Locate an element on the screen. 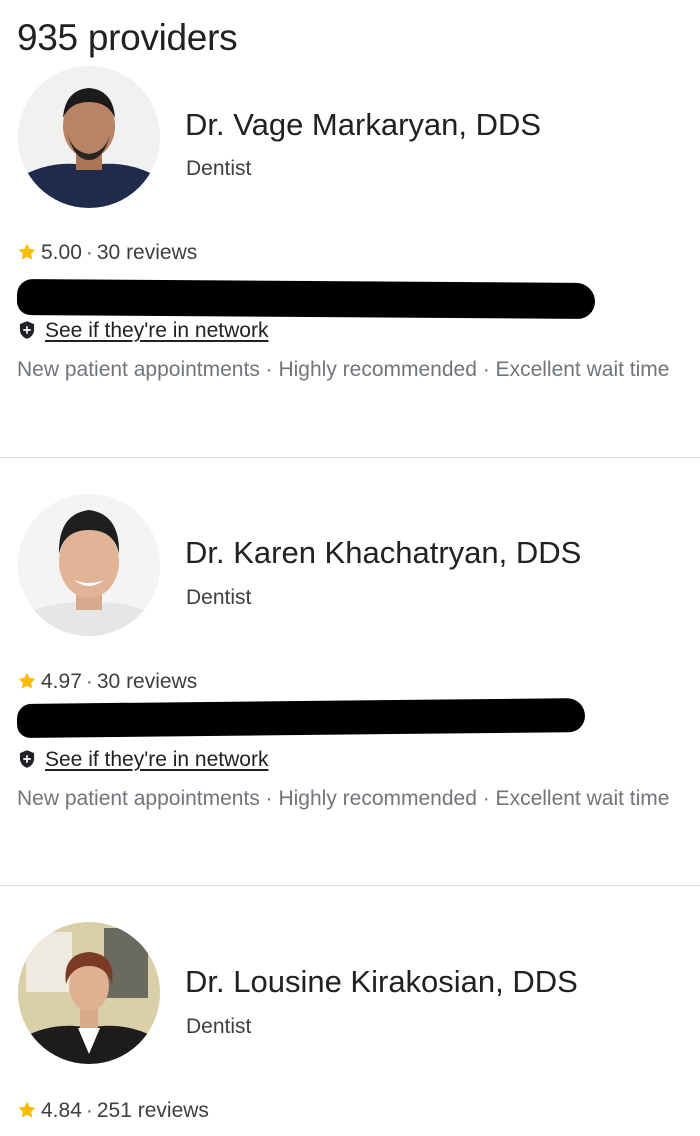 The height and width of the screenshot is (1136, 700). results-count: 935 providers is located at coordinates (127, 37).